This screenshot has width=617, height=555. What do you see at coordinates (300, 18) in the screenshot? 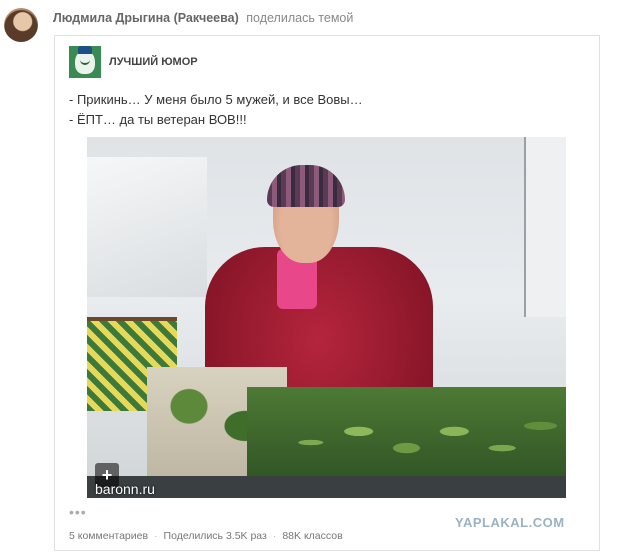
I see `share-action-text: поделилась темой` at bounding box center [300, 18].